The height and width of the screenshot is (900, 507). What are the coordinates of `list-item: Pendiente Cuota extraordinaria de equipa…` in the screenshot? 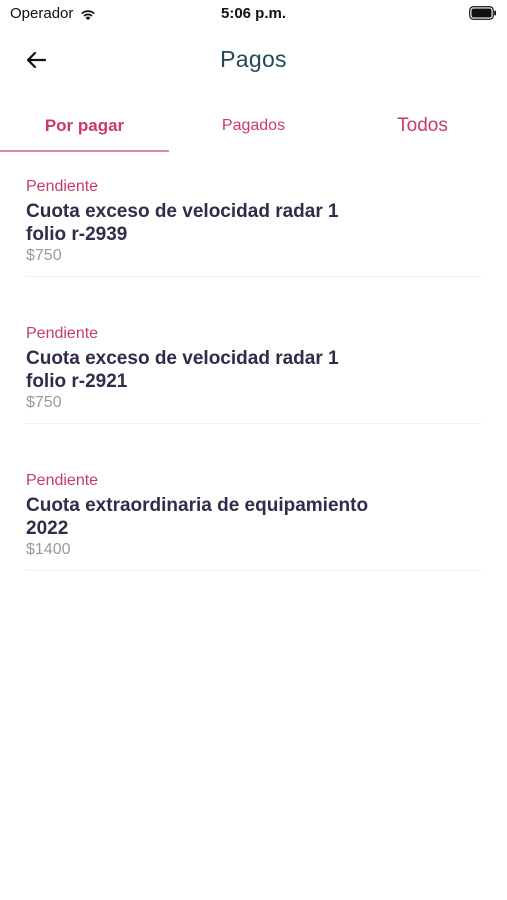 It's located at (254, 516).